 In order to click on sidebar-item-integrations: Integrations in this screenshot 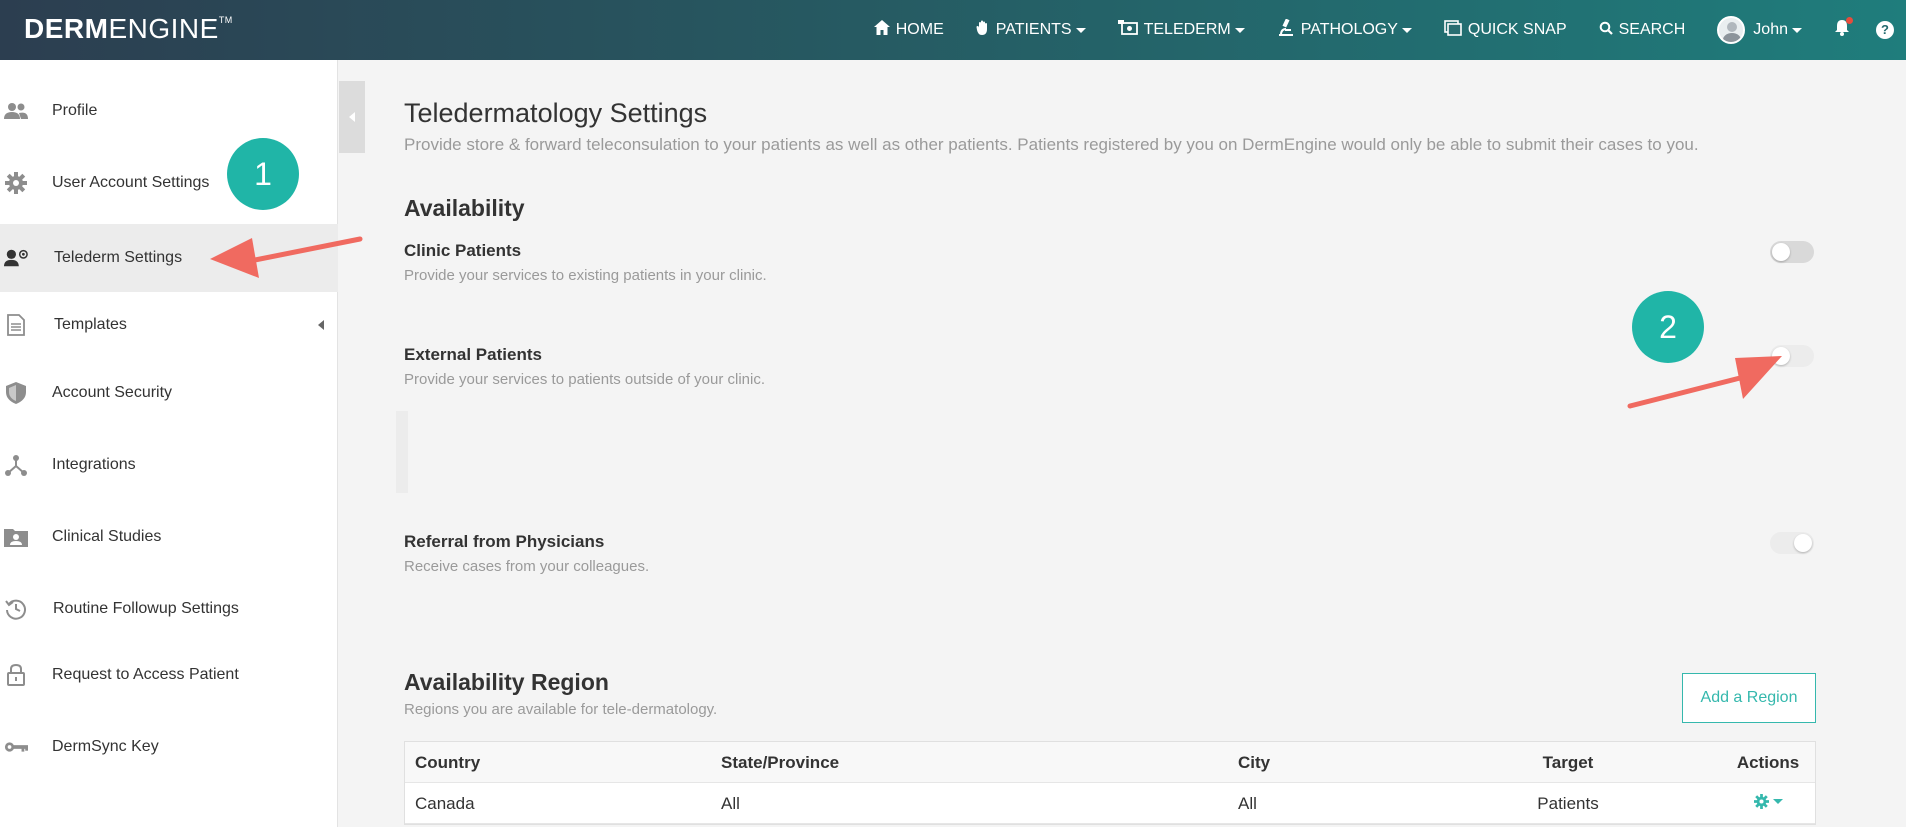, I will do `click(169, 465)`.